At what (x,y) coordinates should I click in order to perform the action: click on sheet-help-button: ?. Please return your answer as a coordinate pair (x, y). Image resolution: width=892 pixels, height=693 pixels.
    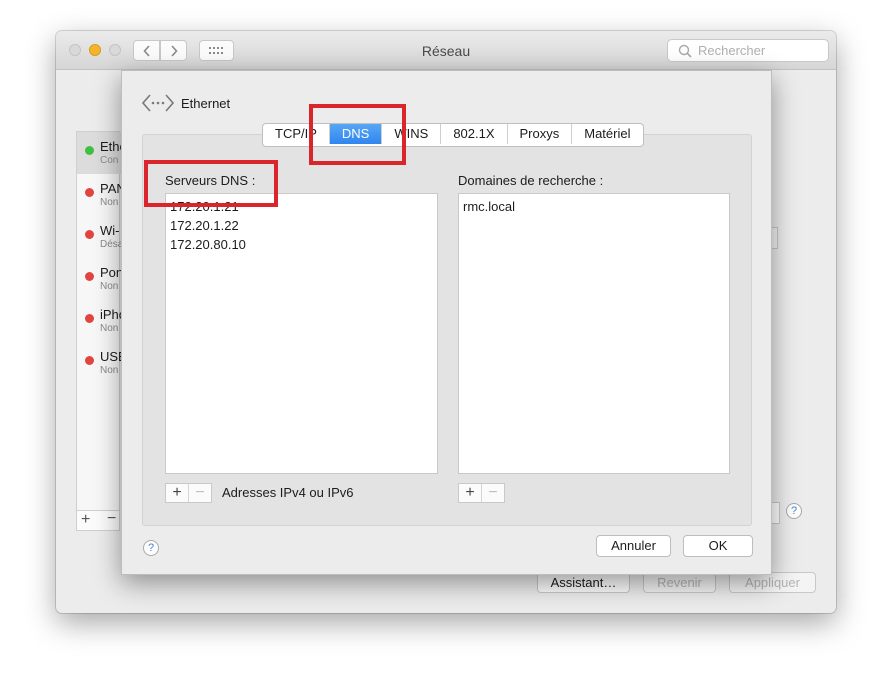
    Looking at the image, I should click on (151, 548).